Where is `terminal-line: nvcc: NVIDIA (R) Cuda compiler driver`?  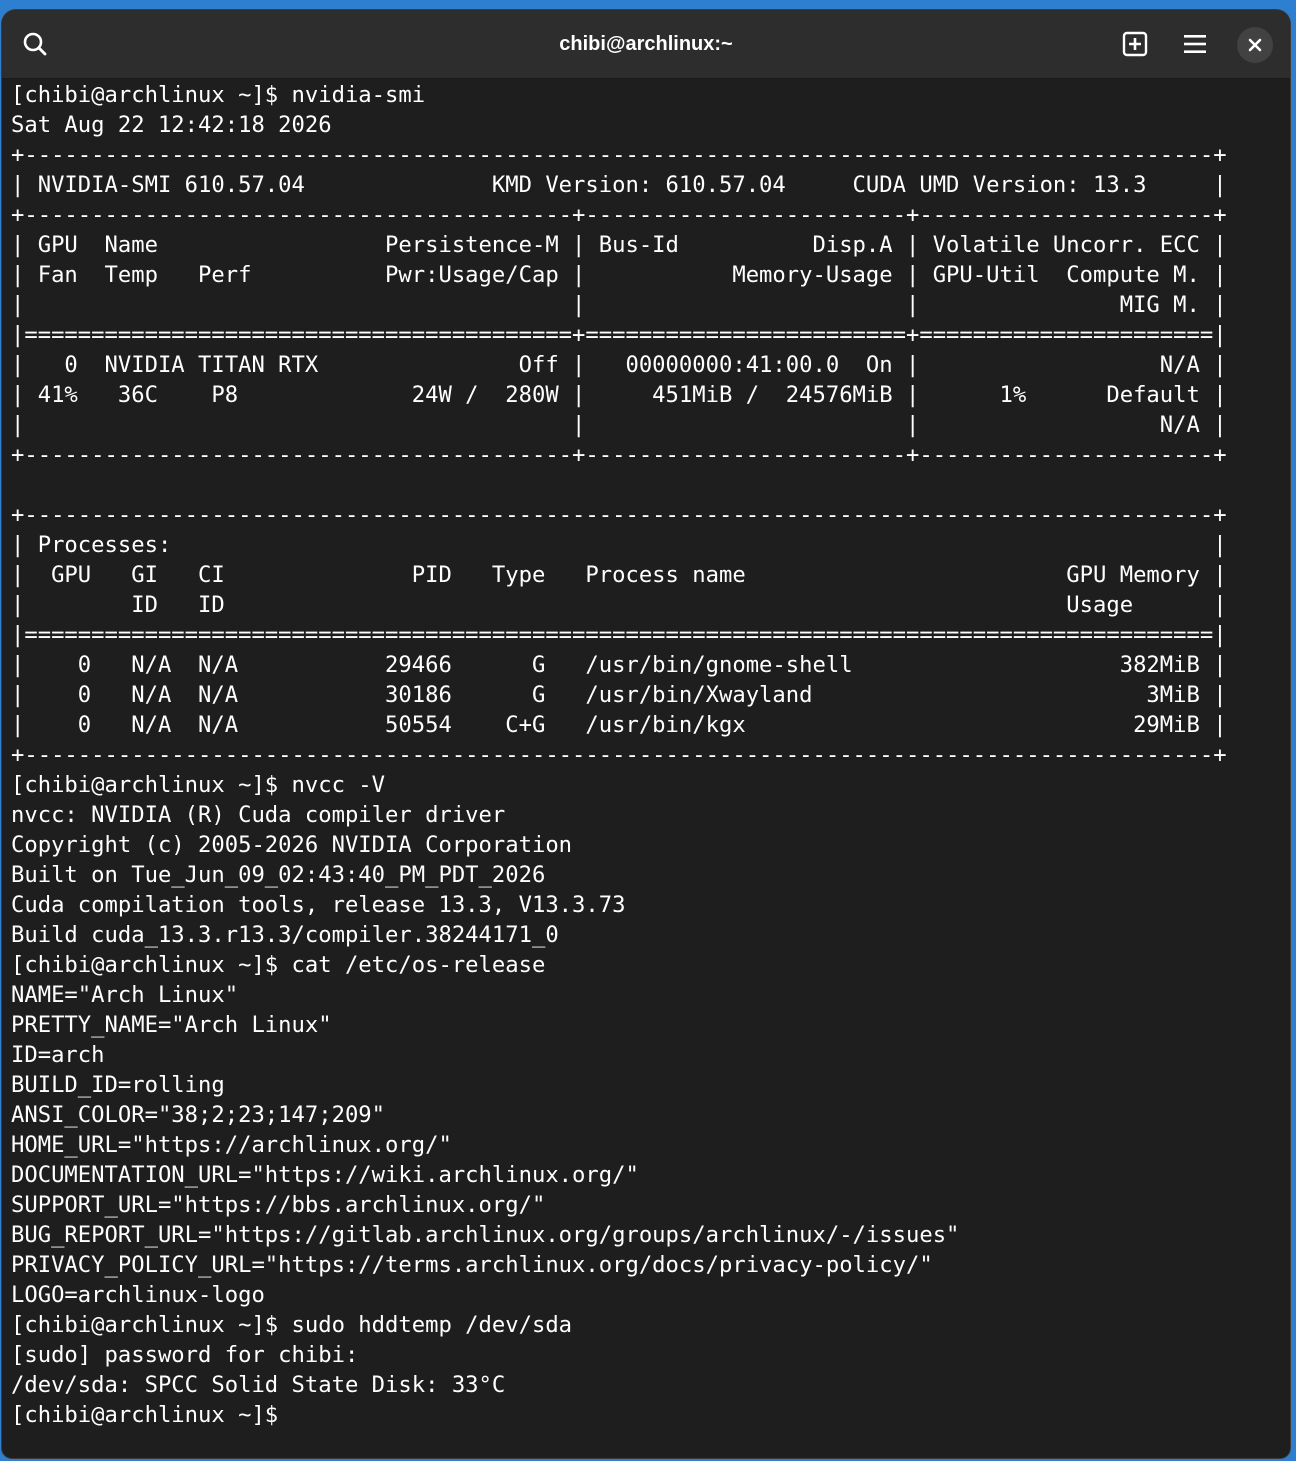
terminal-line: nvcc: NVIDIA (R) Cuda compiler driver is located at coordinates (258, 815).